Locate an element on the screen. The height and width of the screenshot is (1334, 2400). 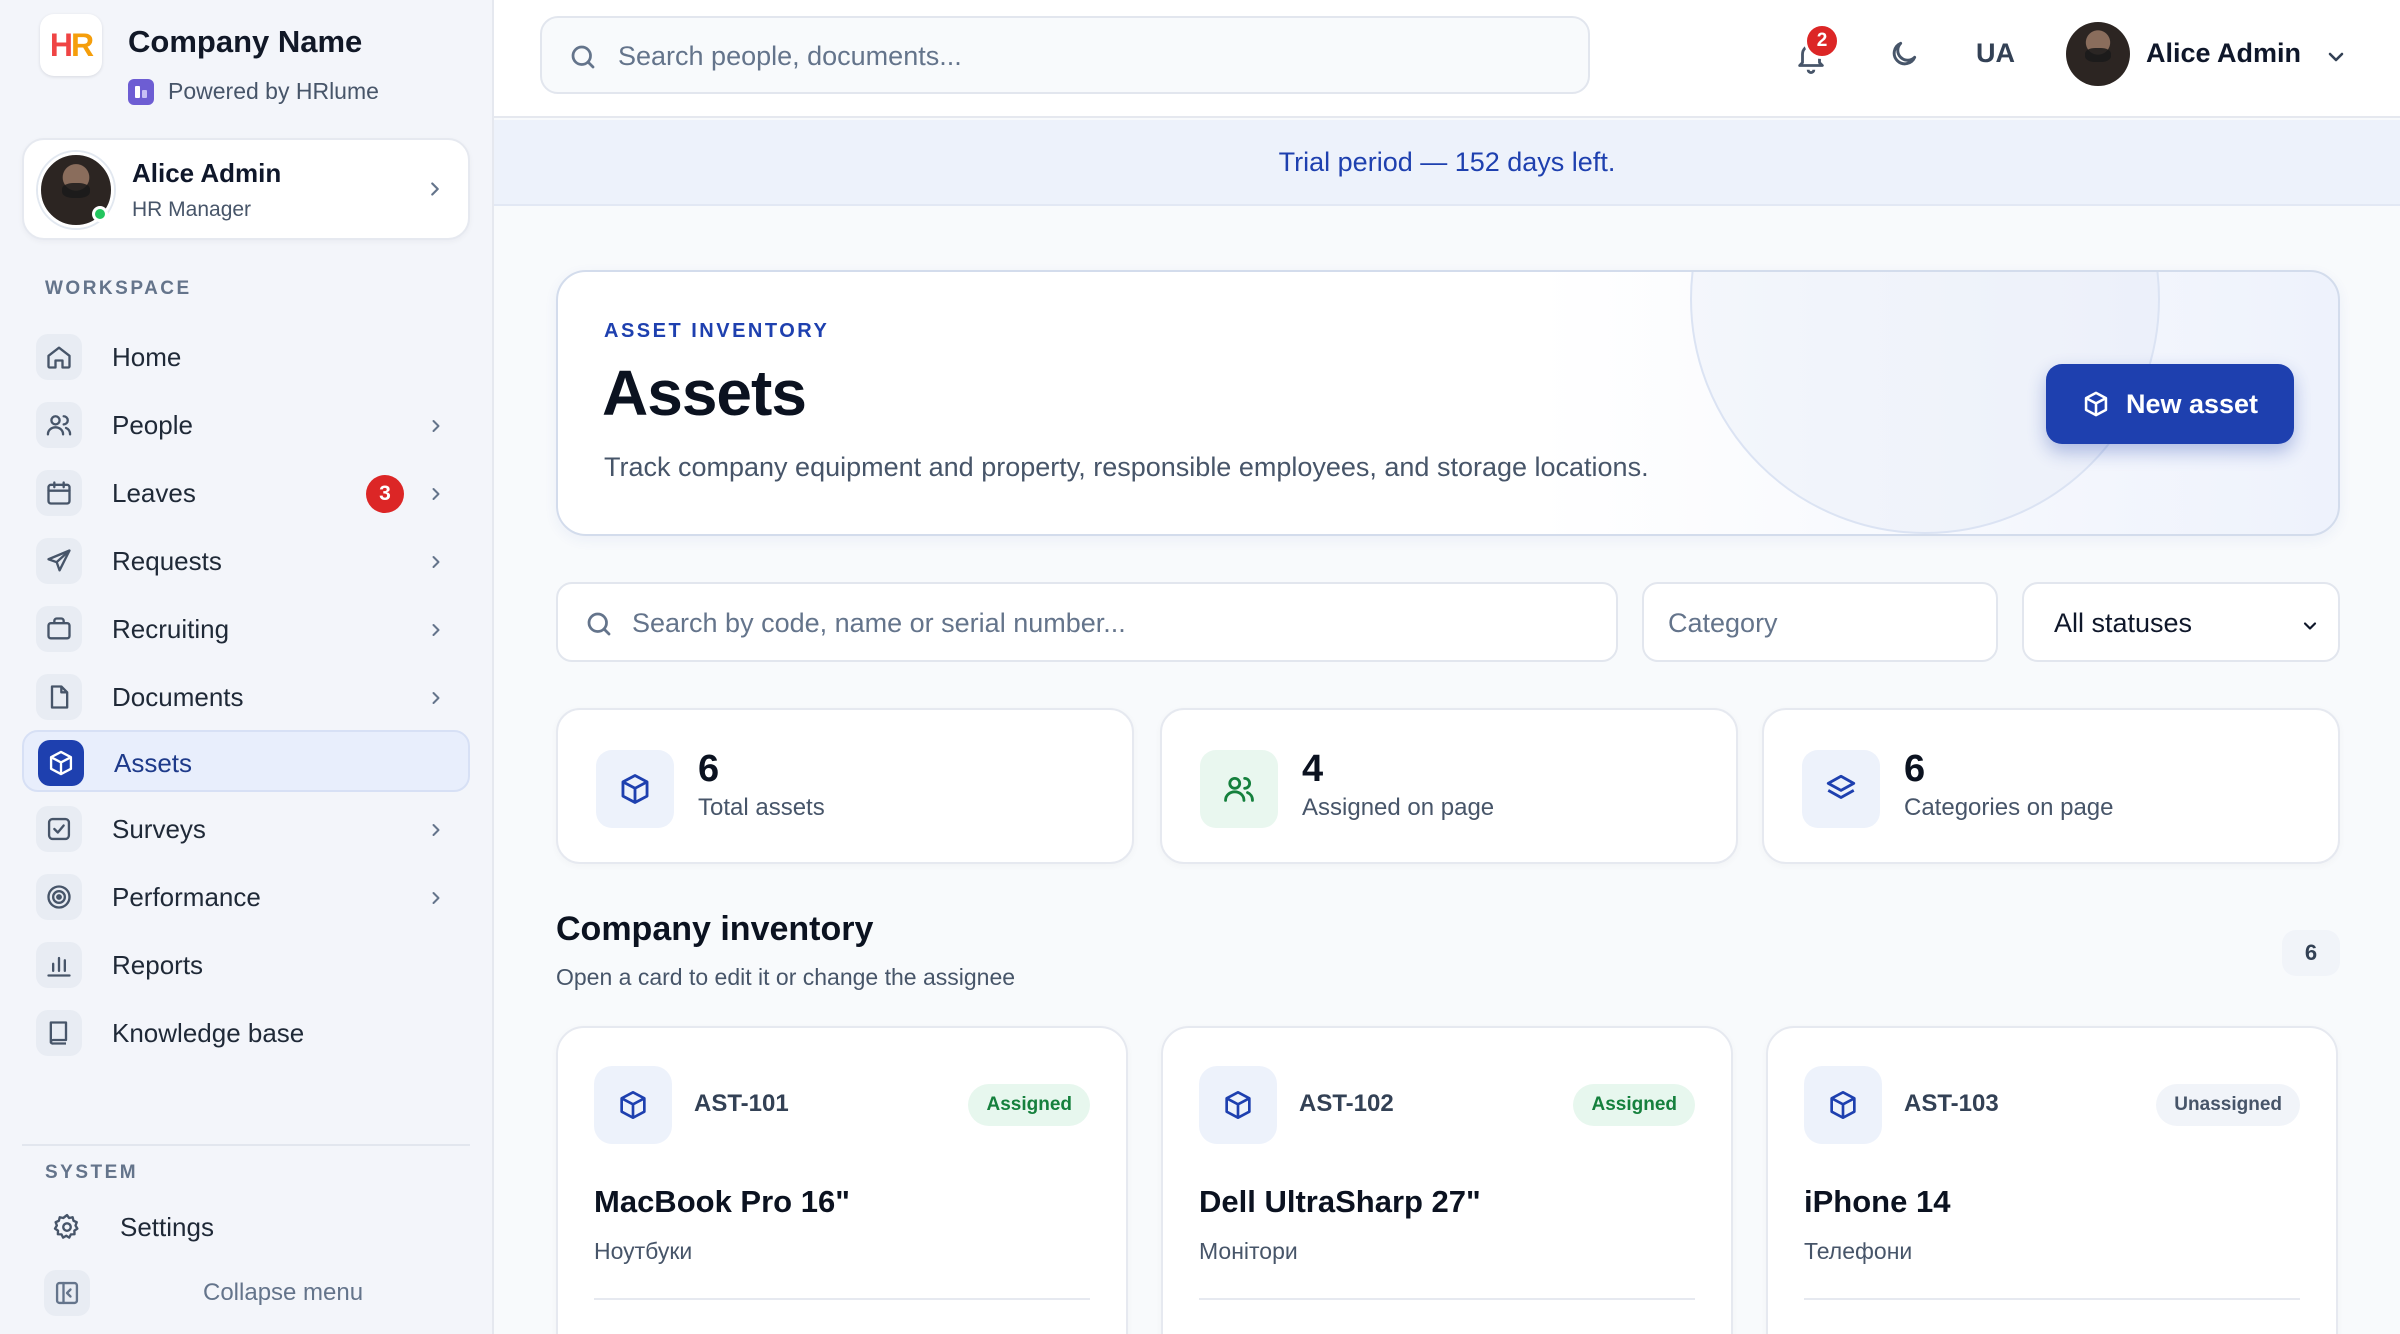
sidebar-item-leaves: Leaves 3 is located at coordinates (246, 493).